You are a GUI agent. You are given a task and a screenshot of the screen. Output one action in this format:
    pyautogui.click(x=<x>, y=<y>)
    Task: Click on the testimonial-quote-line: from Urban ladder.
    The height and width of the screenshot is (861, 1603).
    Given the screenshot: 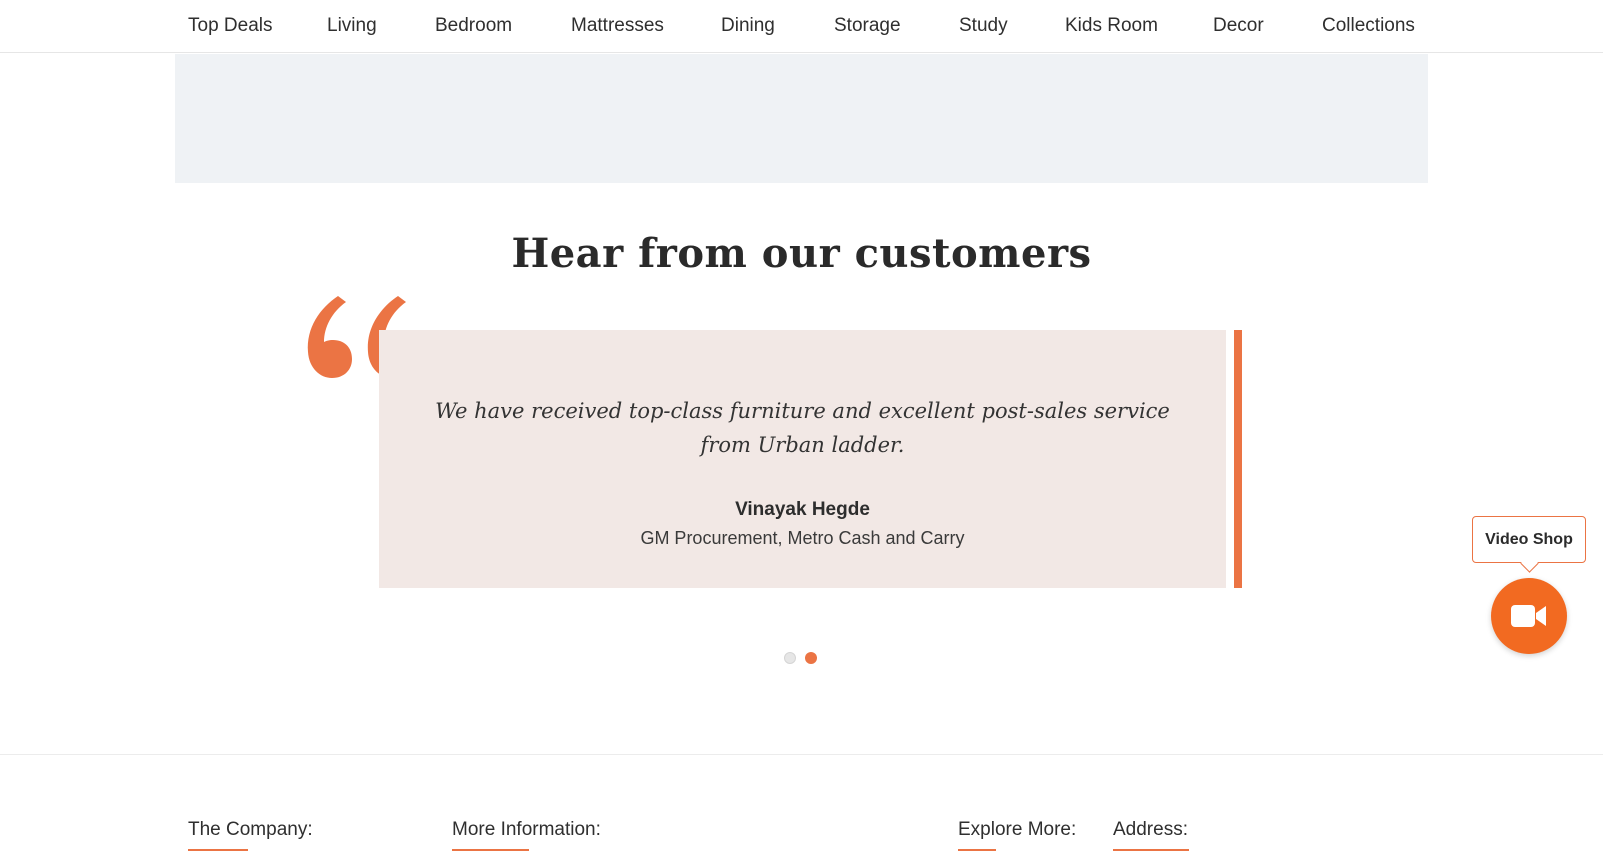 What is the action you would take?
    pyautogui.click(x=802, y=445)
    